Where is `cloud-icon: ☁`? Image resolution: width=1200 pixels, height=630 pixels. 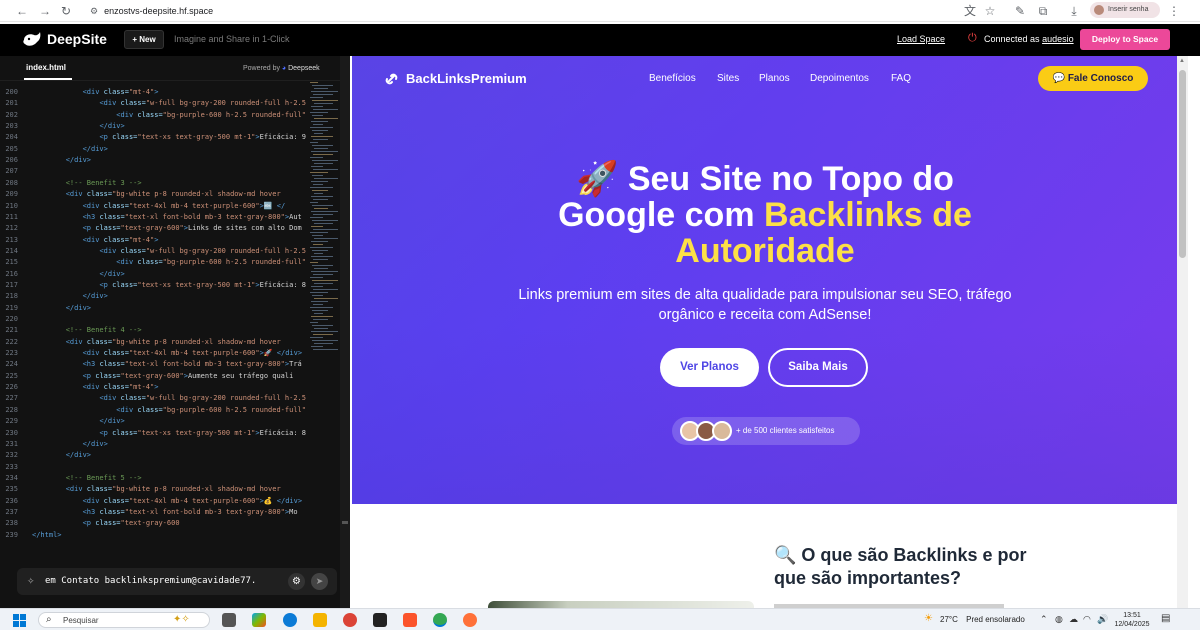
cloud-icon: ☁ is located at coordinates (1073, 619).